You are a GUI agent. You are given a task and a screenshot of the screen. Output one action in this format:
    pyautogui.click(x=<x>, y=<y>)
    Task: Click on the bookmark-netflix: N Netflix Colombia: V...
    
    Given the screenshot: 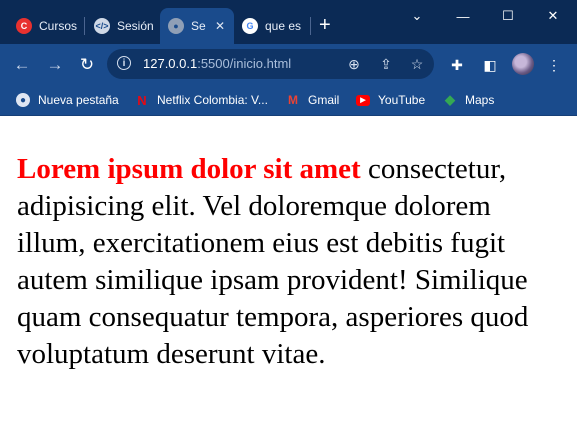 What is the action you would take?
    pyautogui.click(x=201, y=100)
    